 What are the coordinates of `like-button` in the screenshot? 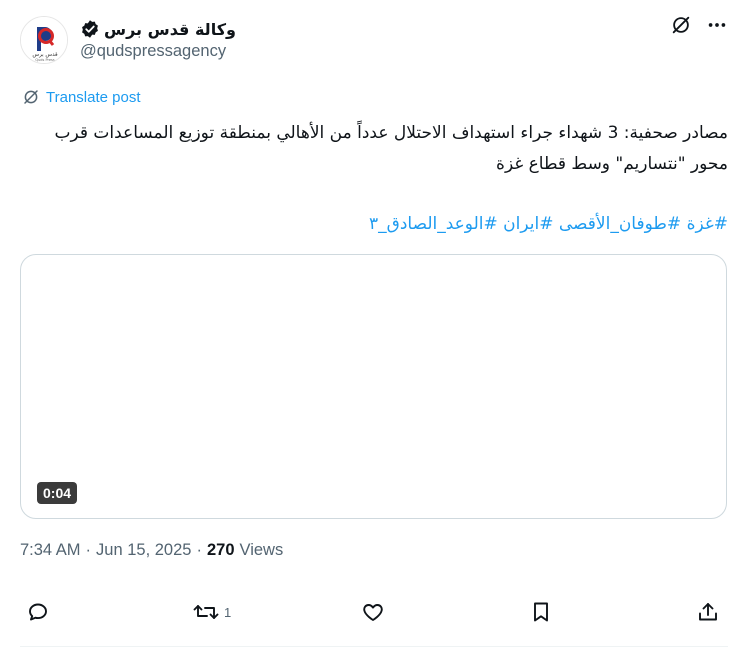 It's located at (375, 612).